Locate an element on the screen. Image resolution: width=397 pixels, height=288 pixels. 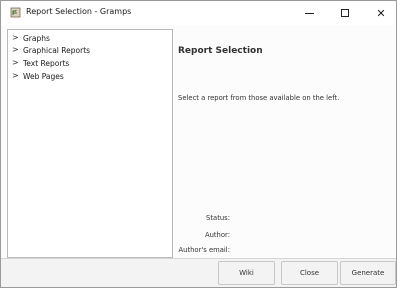
minimize-icon is located at coordinates (309, 13).